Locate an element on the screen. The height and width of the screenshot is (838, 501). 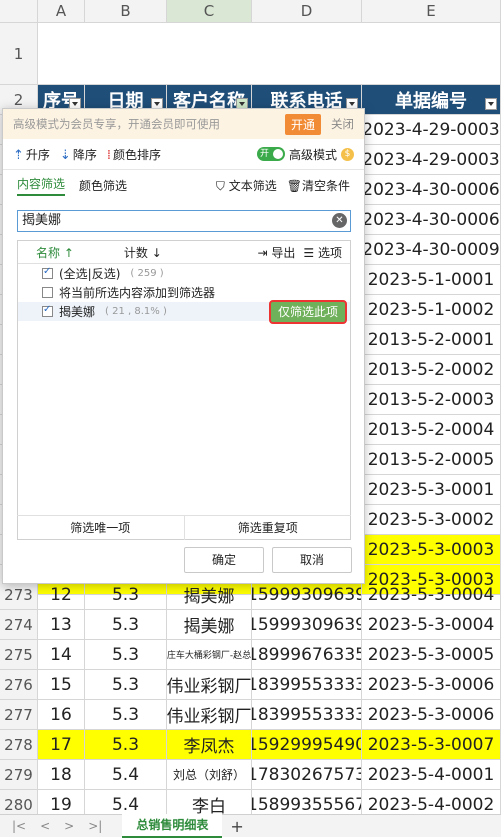
row-number: 276 is located at coordinates (19, 684).